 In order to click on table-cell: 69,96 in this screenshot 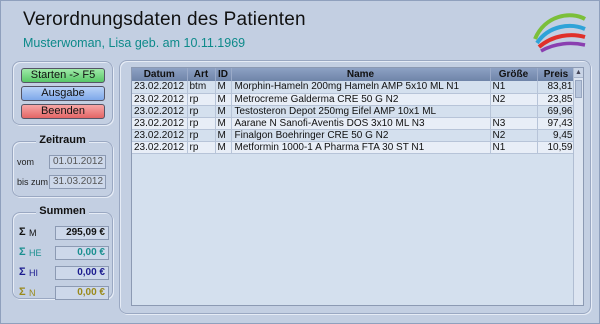, I will do `click(556, 111)`.